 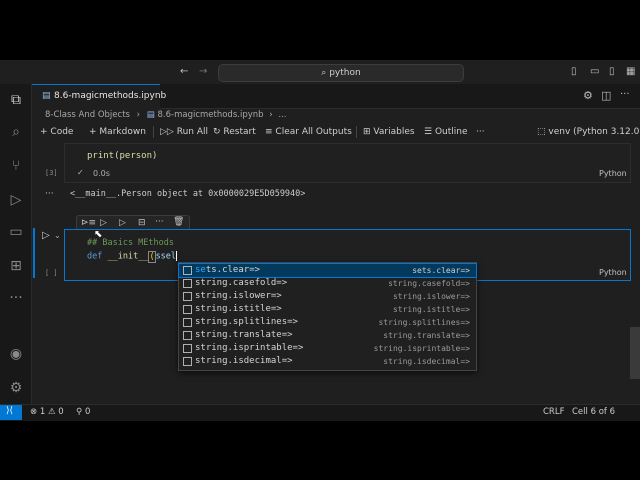 I want to click on variables-button: ⊞ Variables, so click(x=389, y=132).